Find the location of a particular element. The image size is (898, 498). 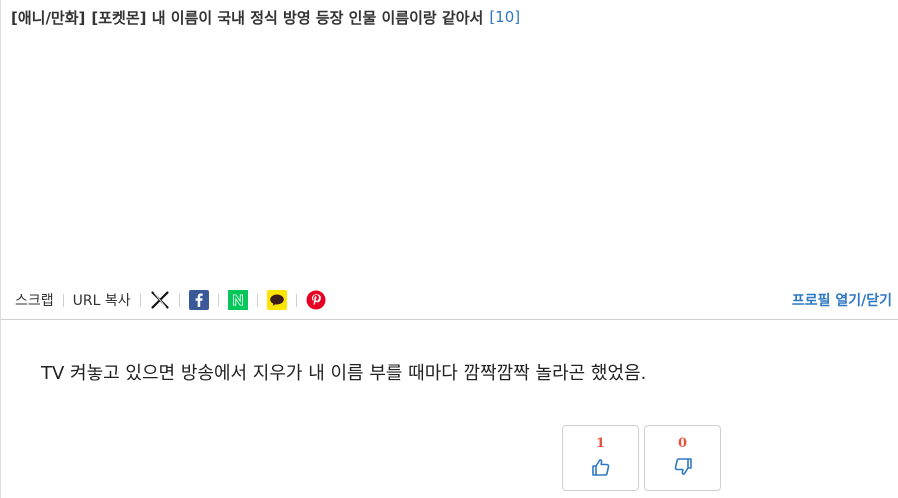

downvote-count: 0 is located at coordinates (682, 443).